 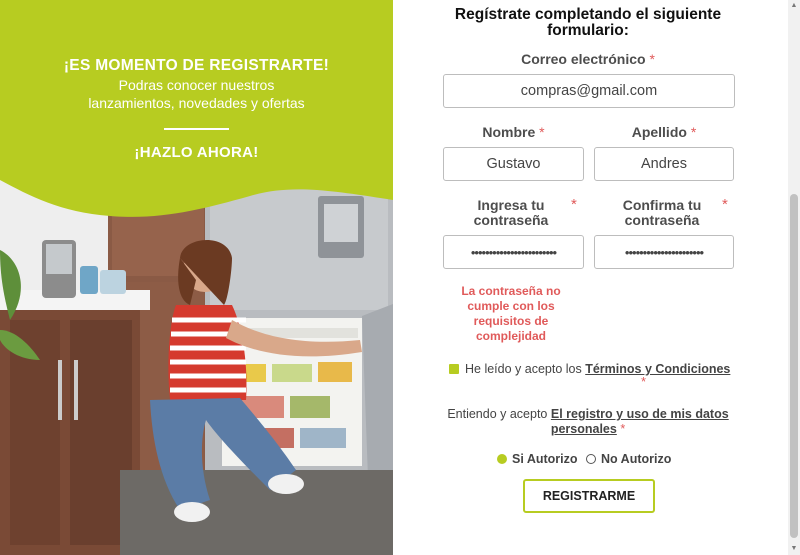 What do you see at coordinates (662, 220) in the screenshot?
I see `confirm-password-label-line2: contraseña` at bounding box center [662, 220].